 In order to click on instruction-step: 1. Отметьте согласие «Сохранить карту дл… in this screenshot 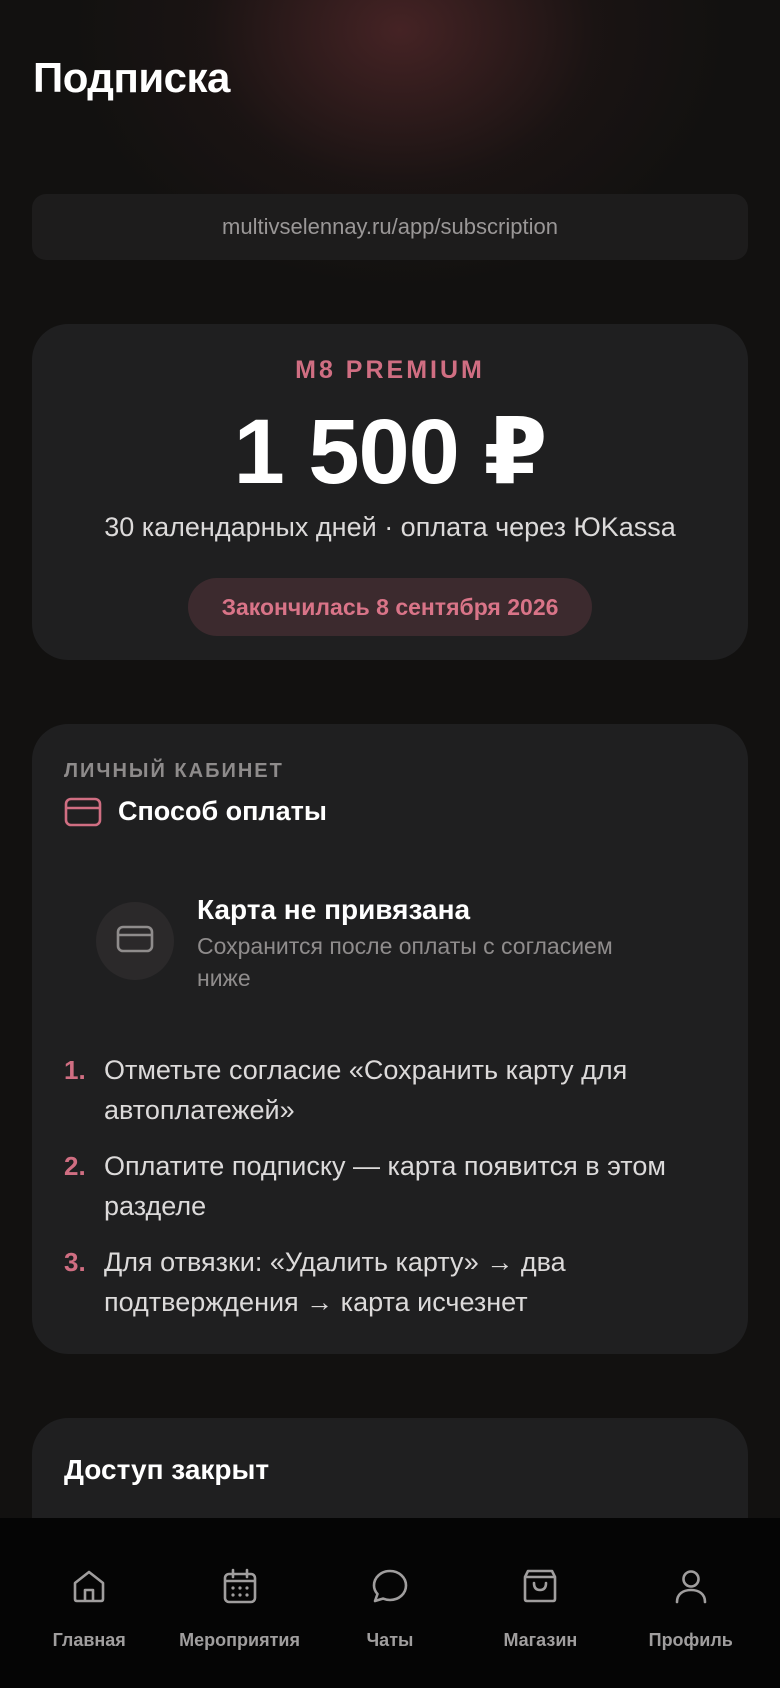, I will do `click(384, 1090)`.